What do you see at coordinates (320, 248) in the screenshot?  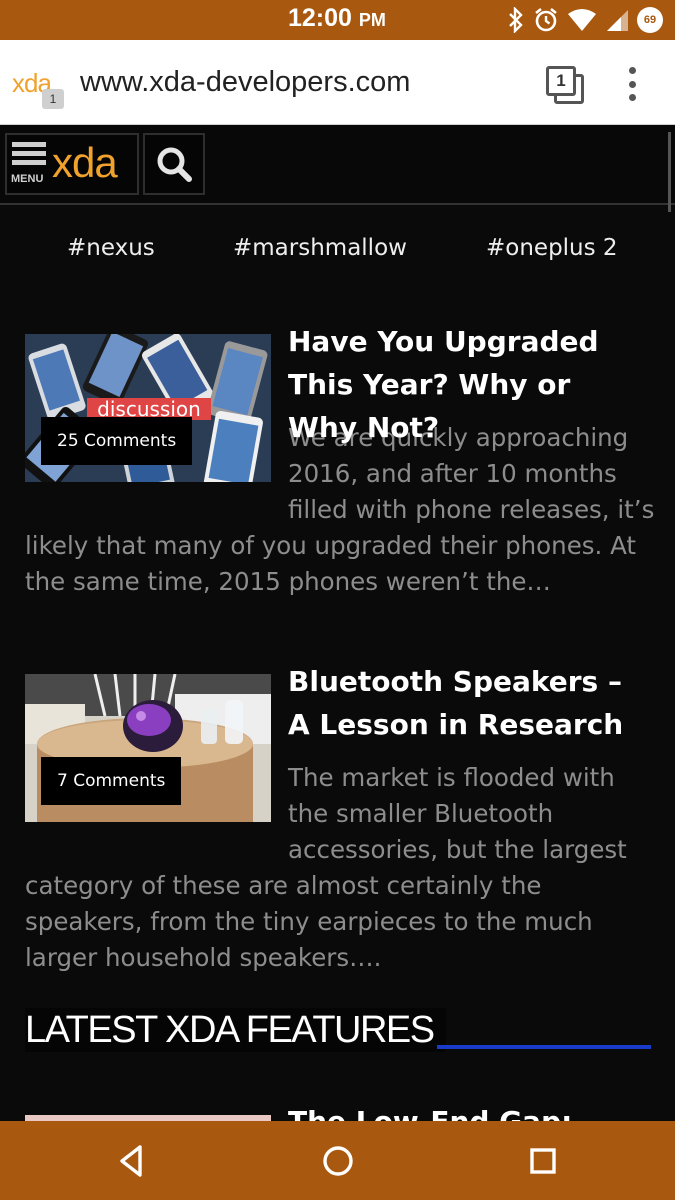 I see `tag-link-marshmallow: #marshmallow` at bounding box center [320, 248].